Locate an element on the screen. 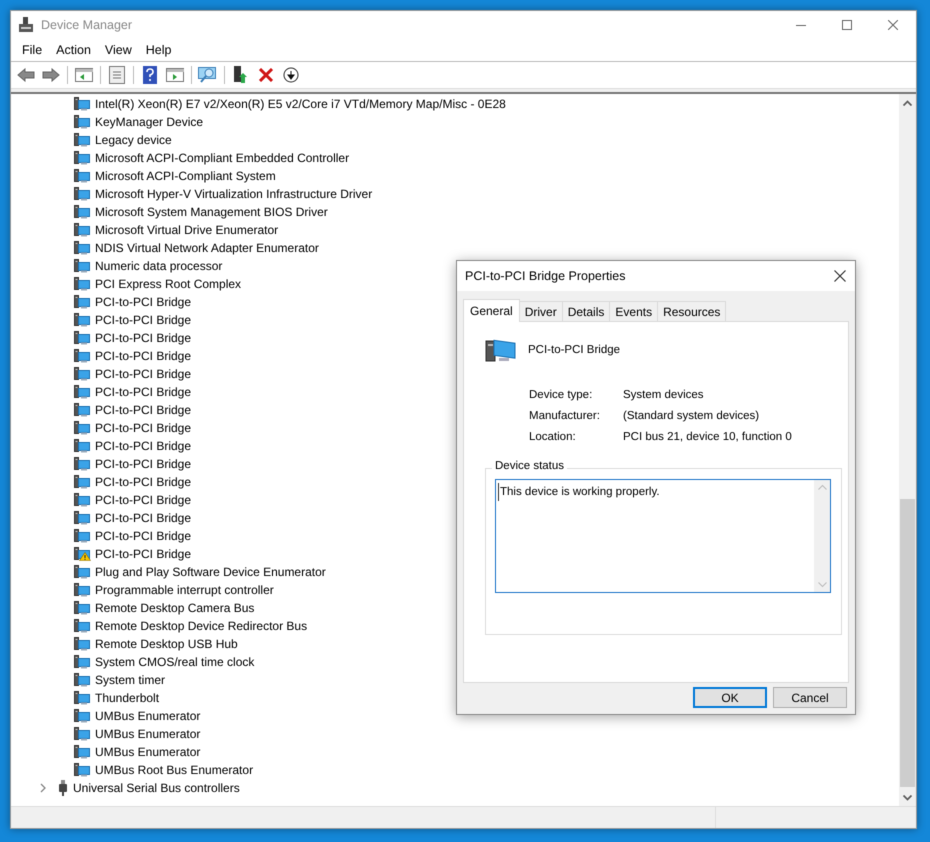 This screenshot has width=930, height=842. tree-item: Microsoft Virtual Drive Enumerator is located at coordinates (144, 230).